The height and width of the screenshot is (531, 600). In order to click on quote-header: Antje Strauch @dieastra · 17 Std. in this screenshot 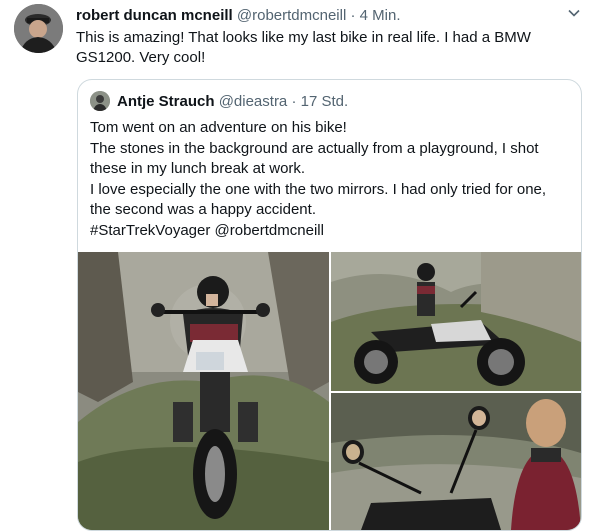, I will do `click(232, 102)`.